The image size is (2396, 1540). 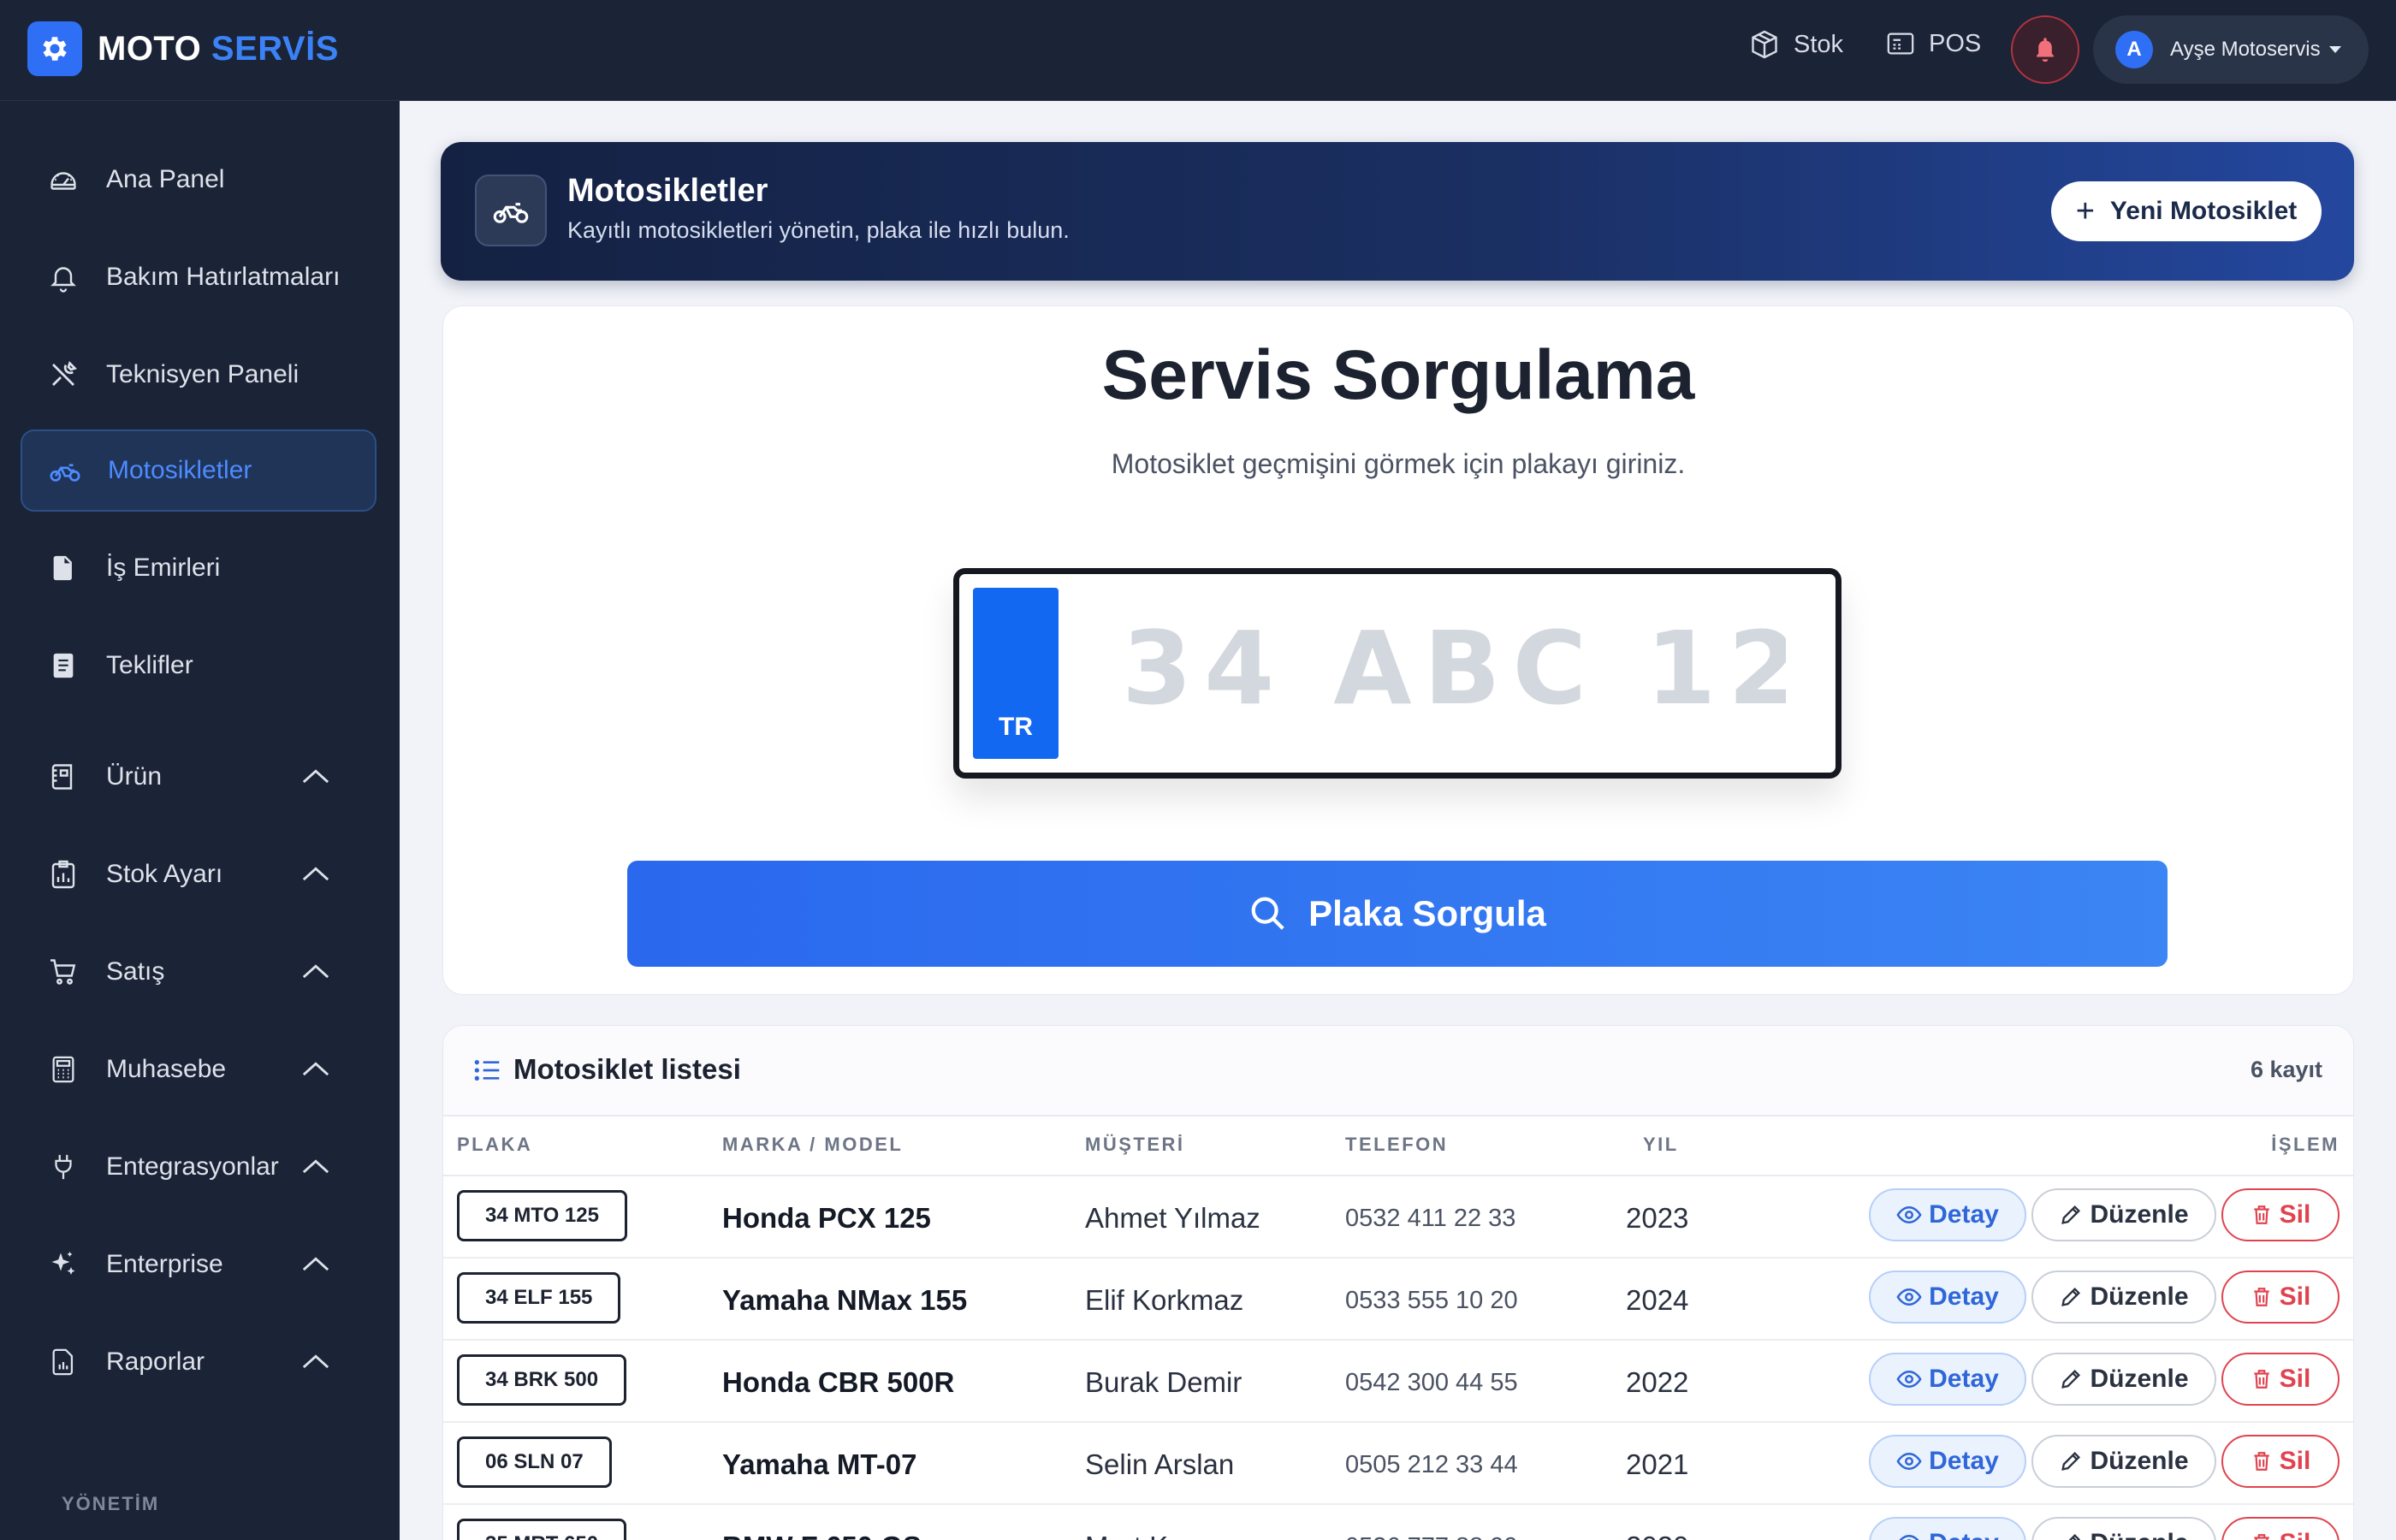 I want to click on sidebar-item-teknisyen: Teknisyen Paneli, so click(x=199, y=375).